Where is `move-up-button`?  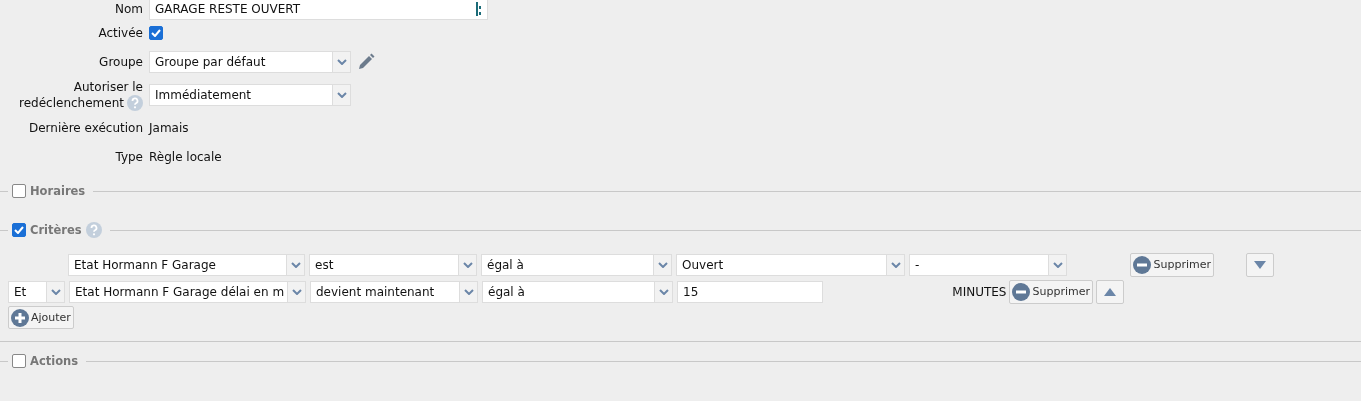
move-up-button is located at coordinates (1110, 291).